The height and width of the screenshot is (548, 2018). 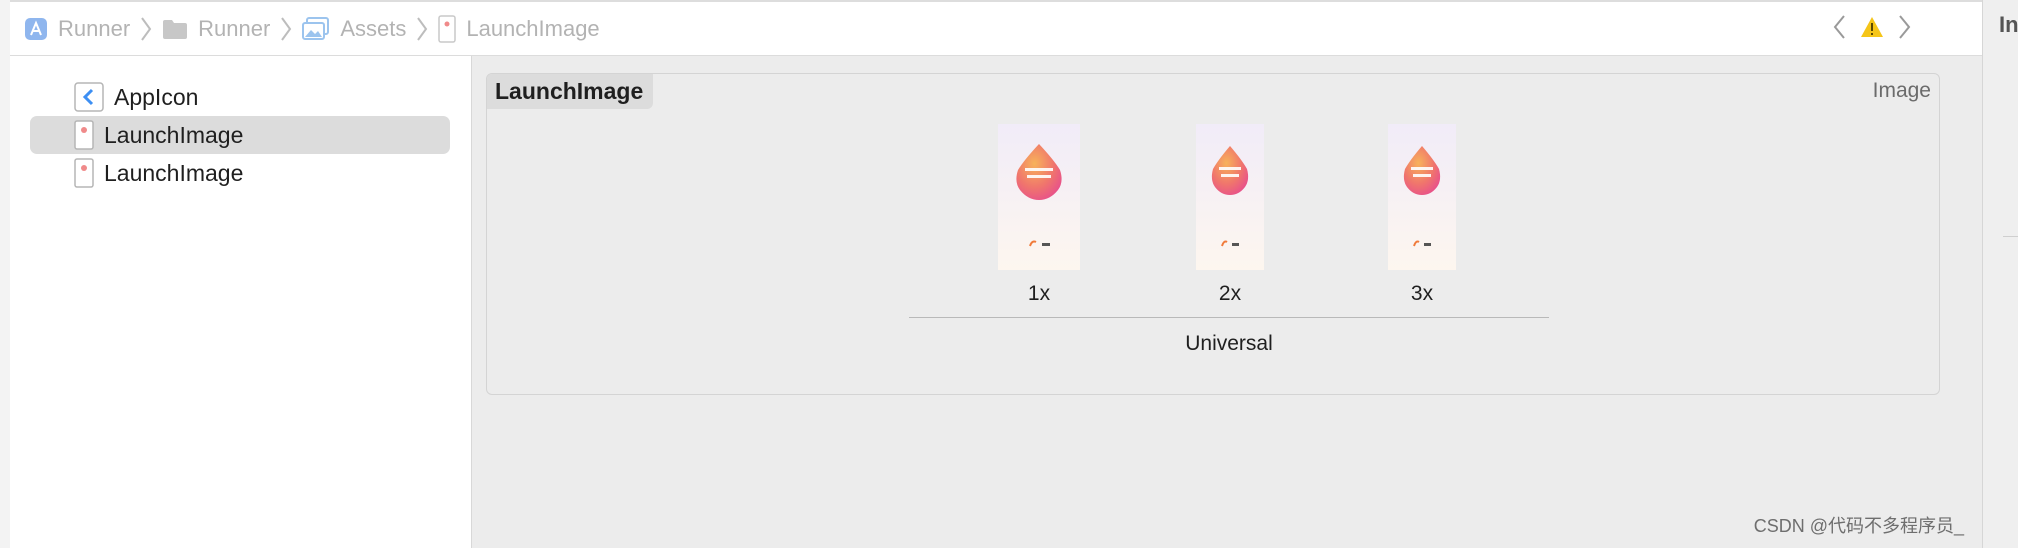 I want to click on app-icon-set-icon, so click(x=89, y=97).